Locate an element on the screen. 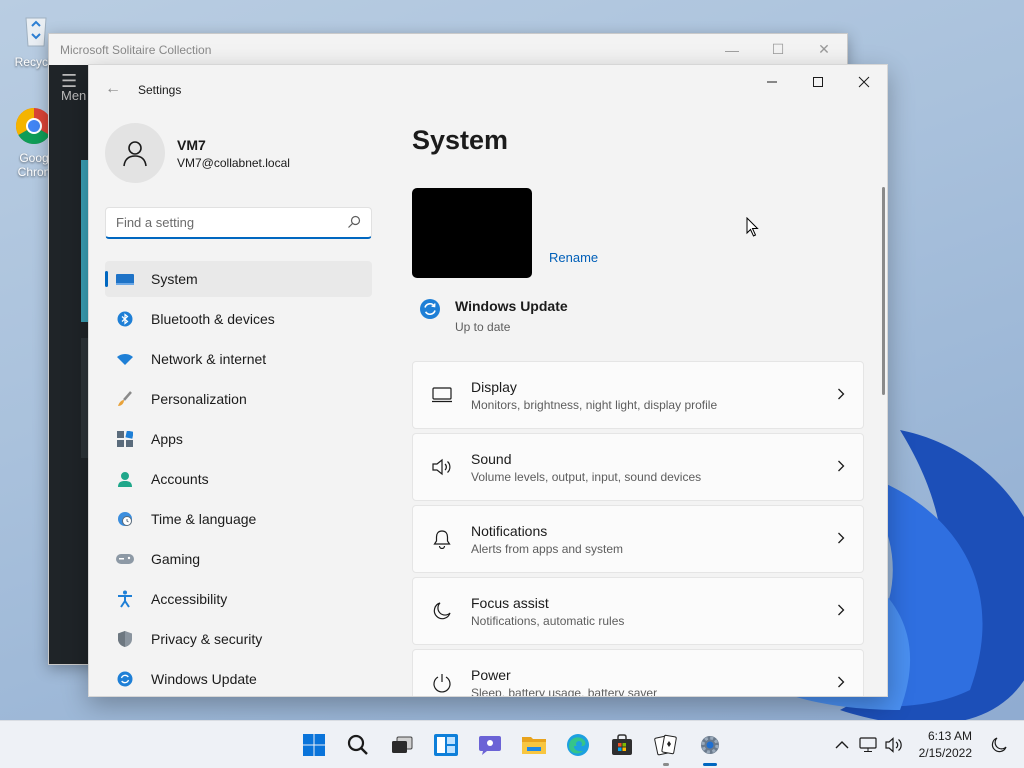  sidebar-item-label: Personalization is located at coordinates (199, 399).